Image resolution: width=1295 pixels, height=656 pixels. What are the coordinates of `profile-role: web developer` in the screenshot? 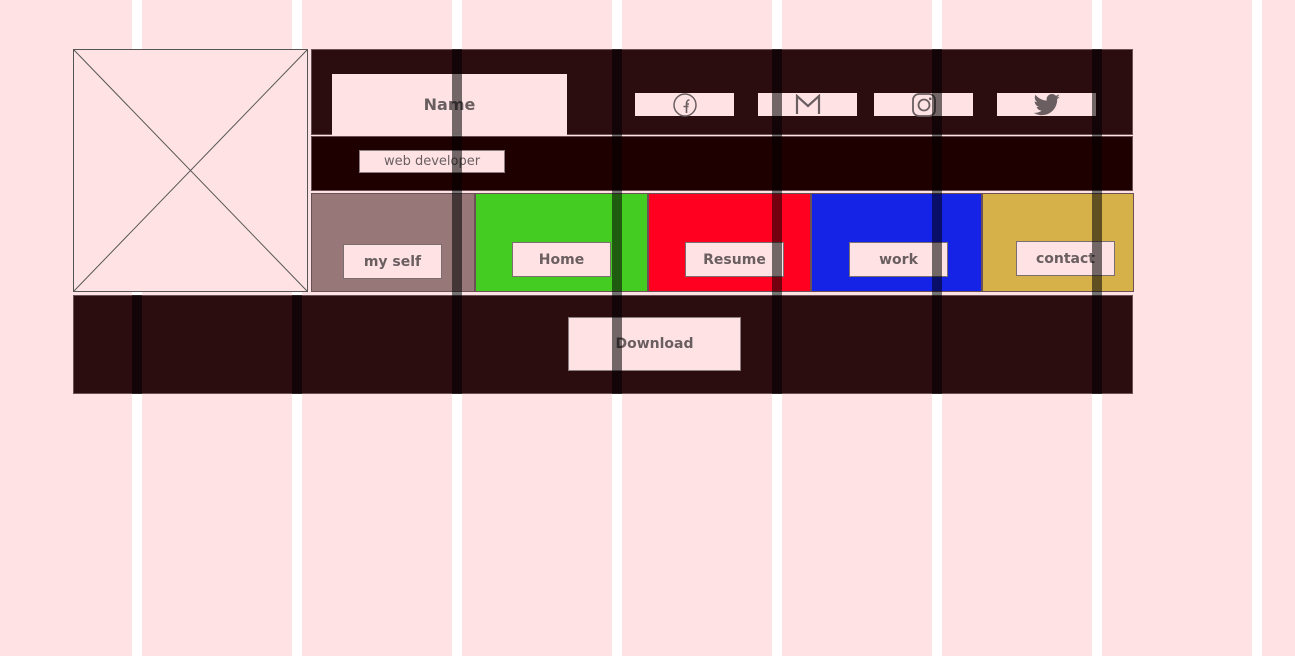 It's located at (432, 161).